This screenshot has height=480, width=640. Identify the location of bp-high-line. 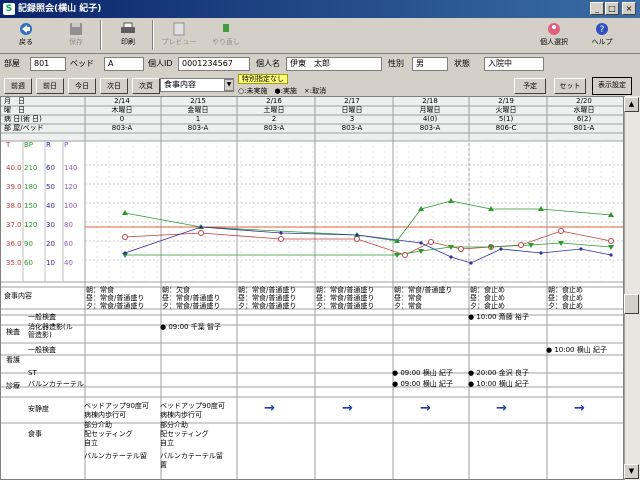
(368, 221).